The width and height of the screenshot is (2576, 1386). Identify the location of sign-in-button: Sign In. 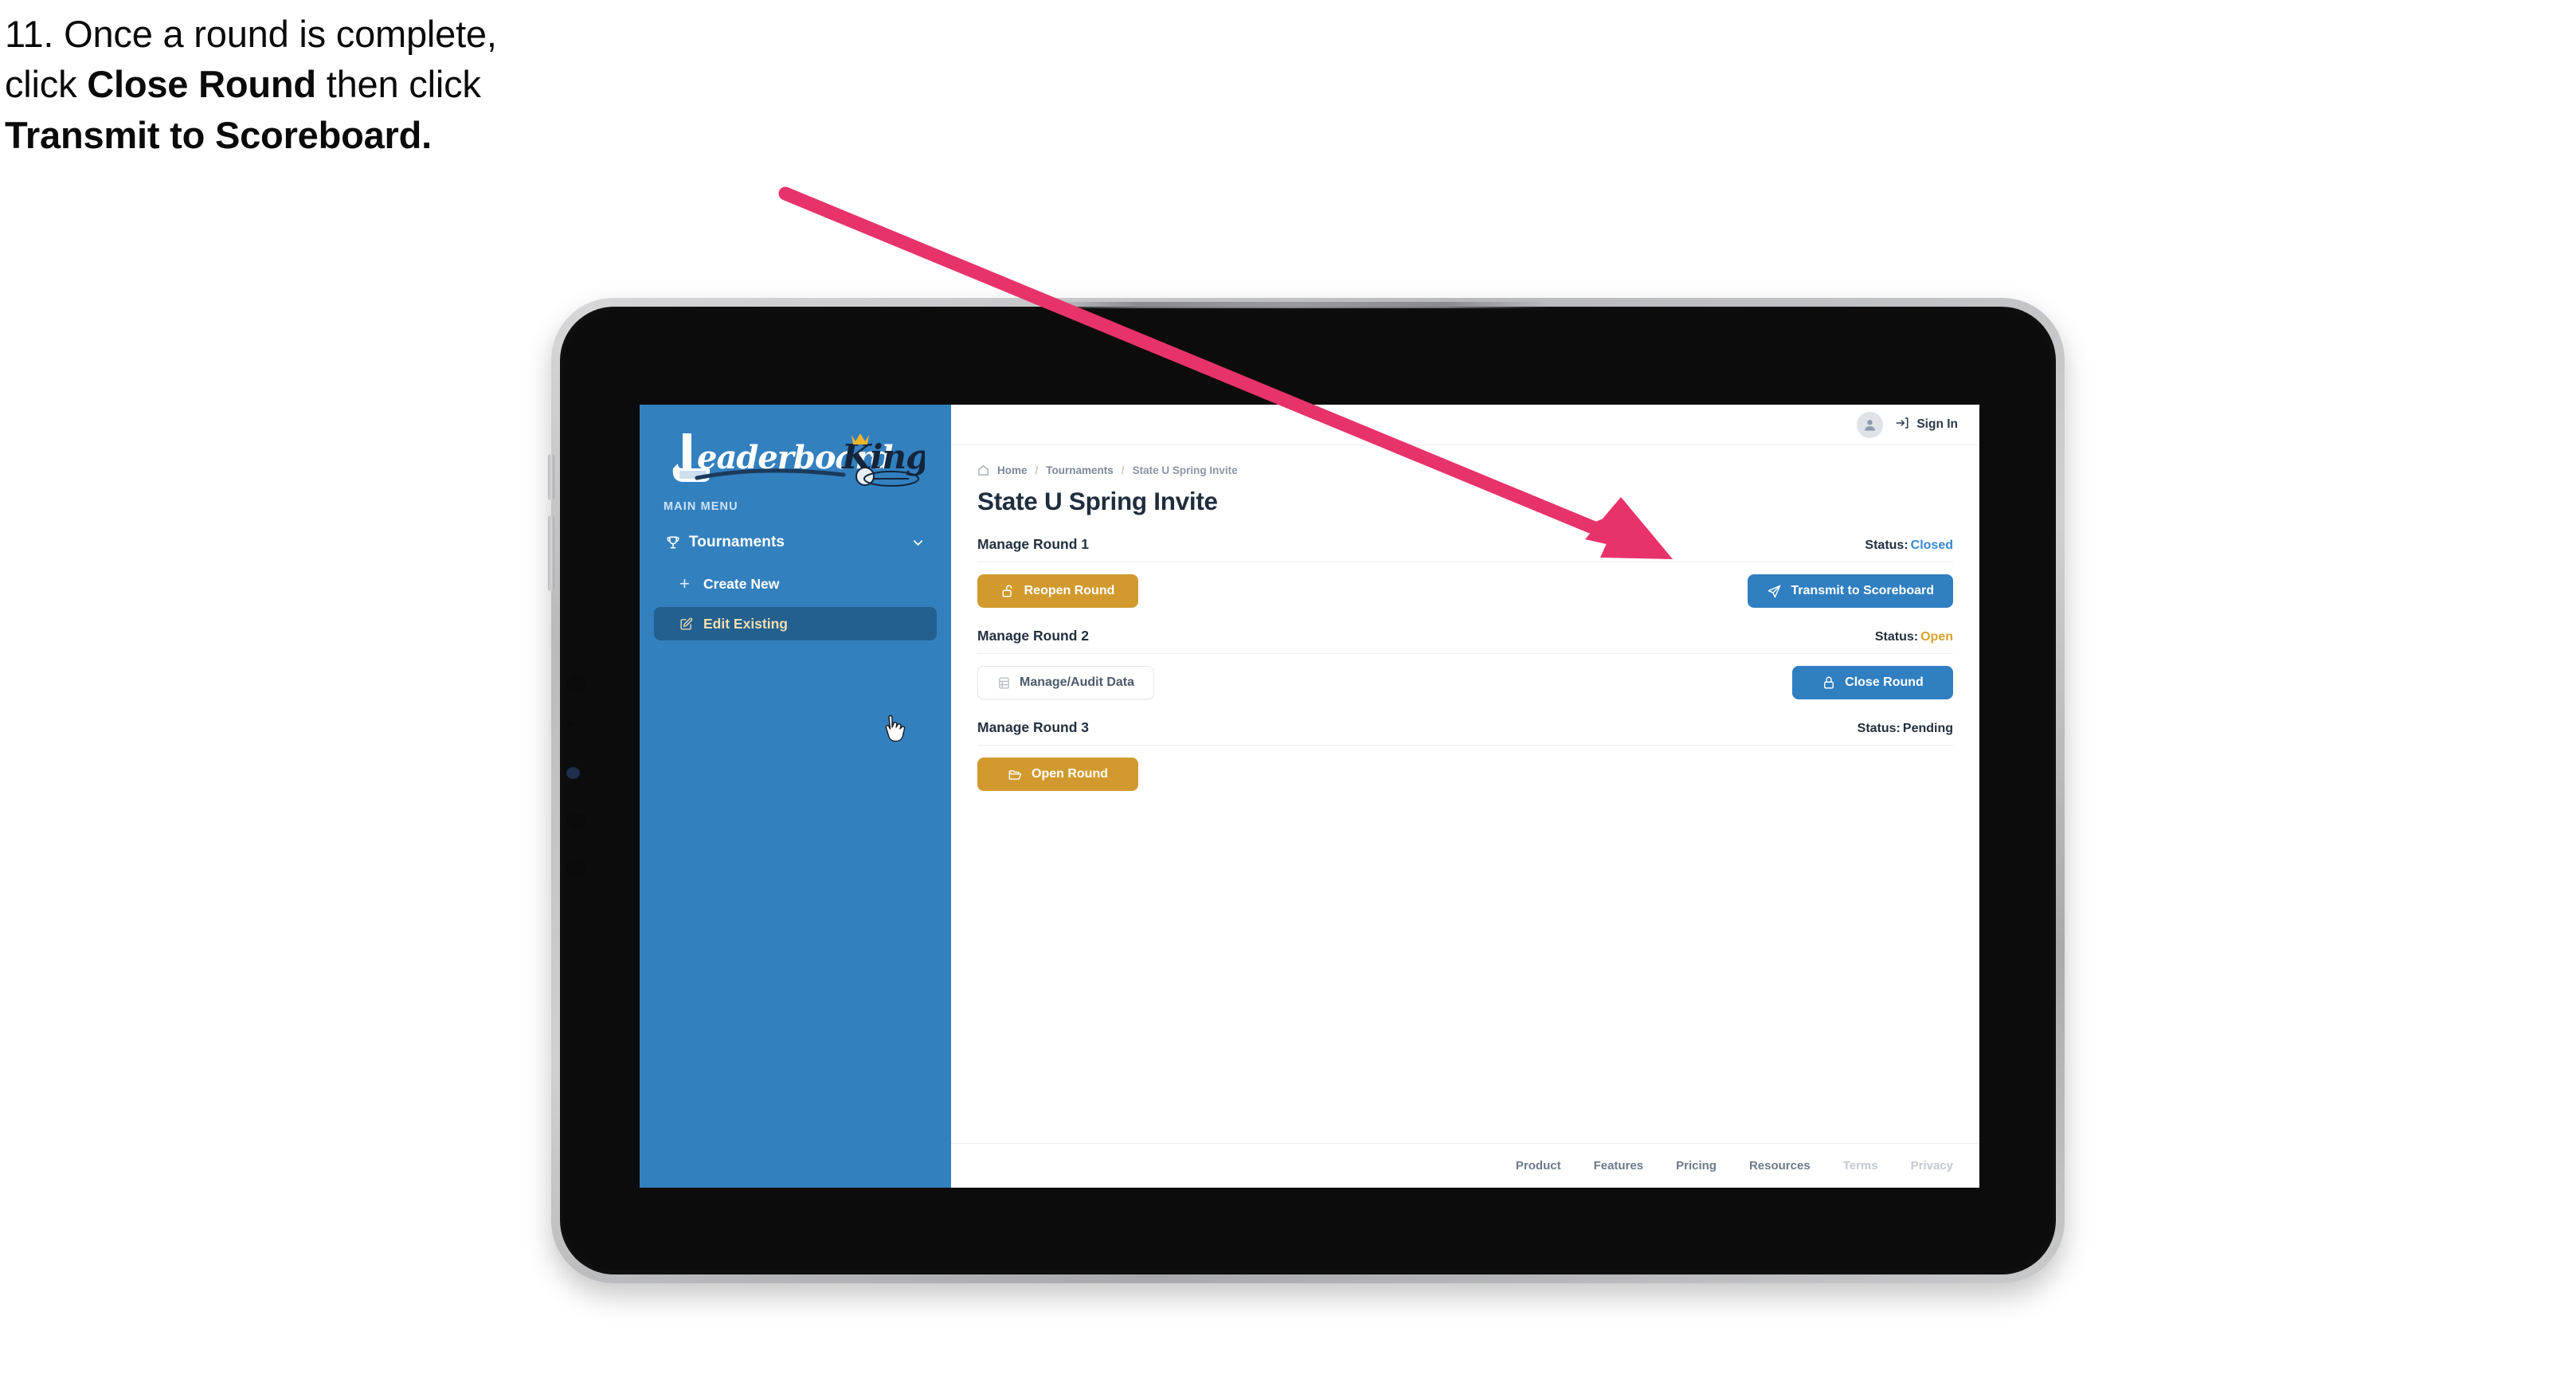
(1926, 425).